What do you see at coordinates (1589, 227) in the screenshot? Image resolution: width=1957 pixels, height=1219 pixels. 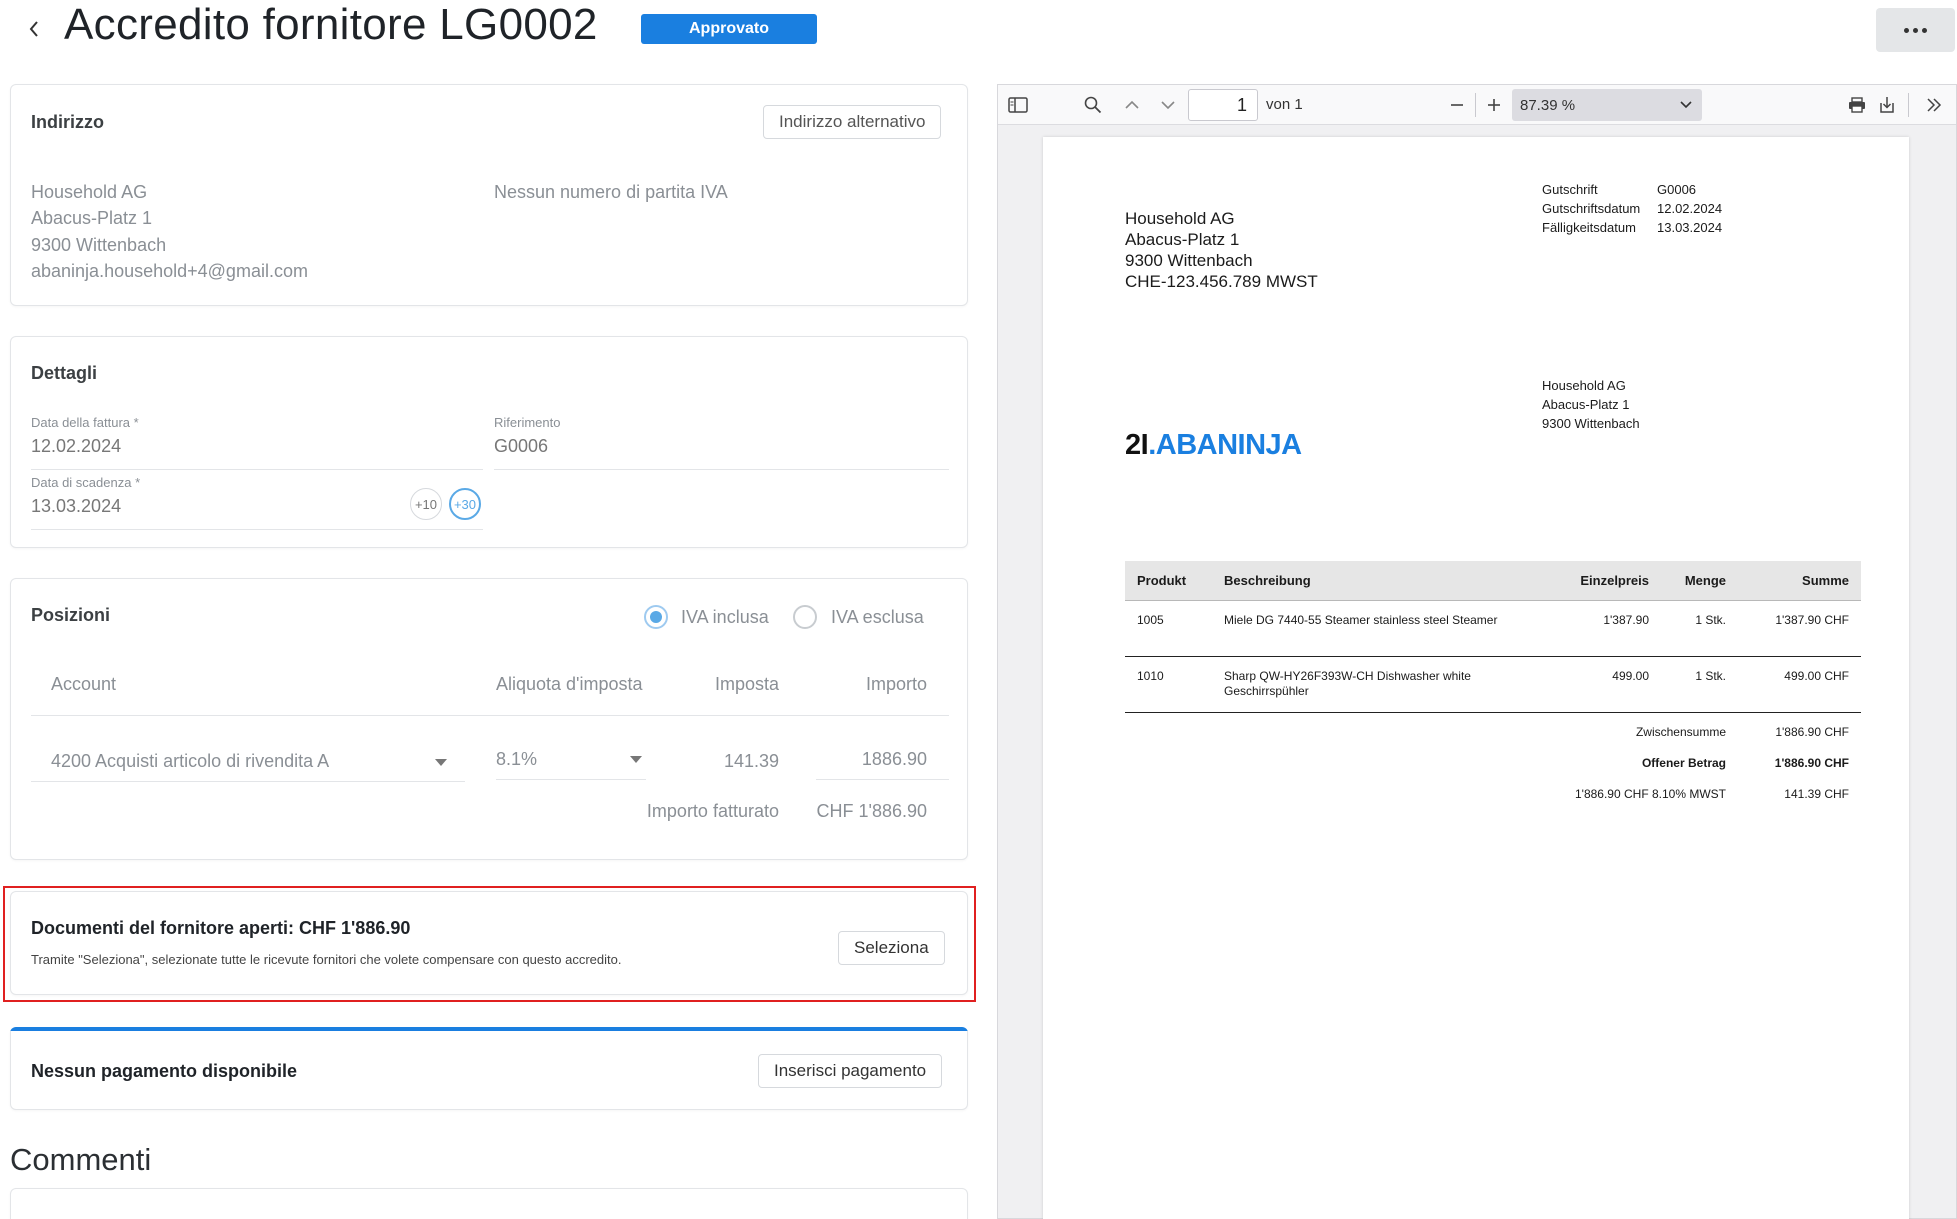 I see `meta-label-3: Fälligkeitsdatum` at bounding box center [1589, 227].